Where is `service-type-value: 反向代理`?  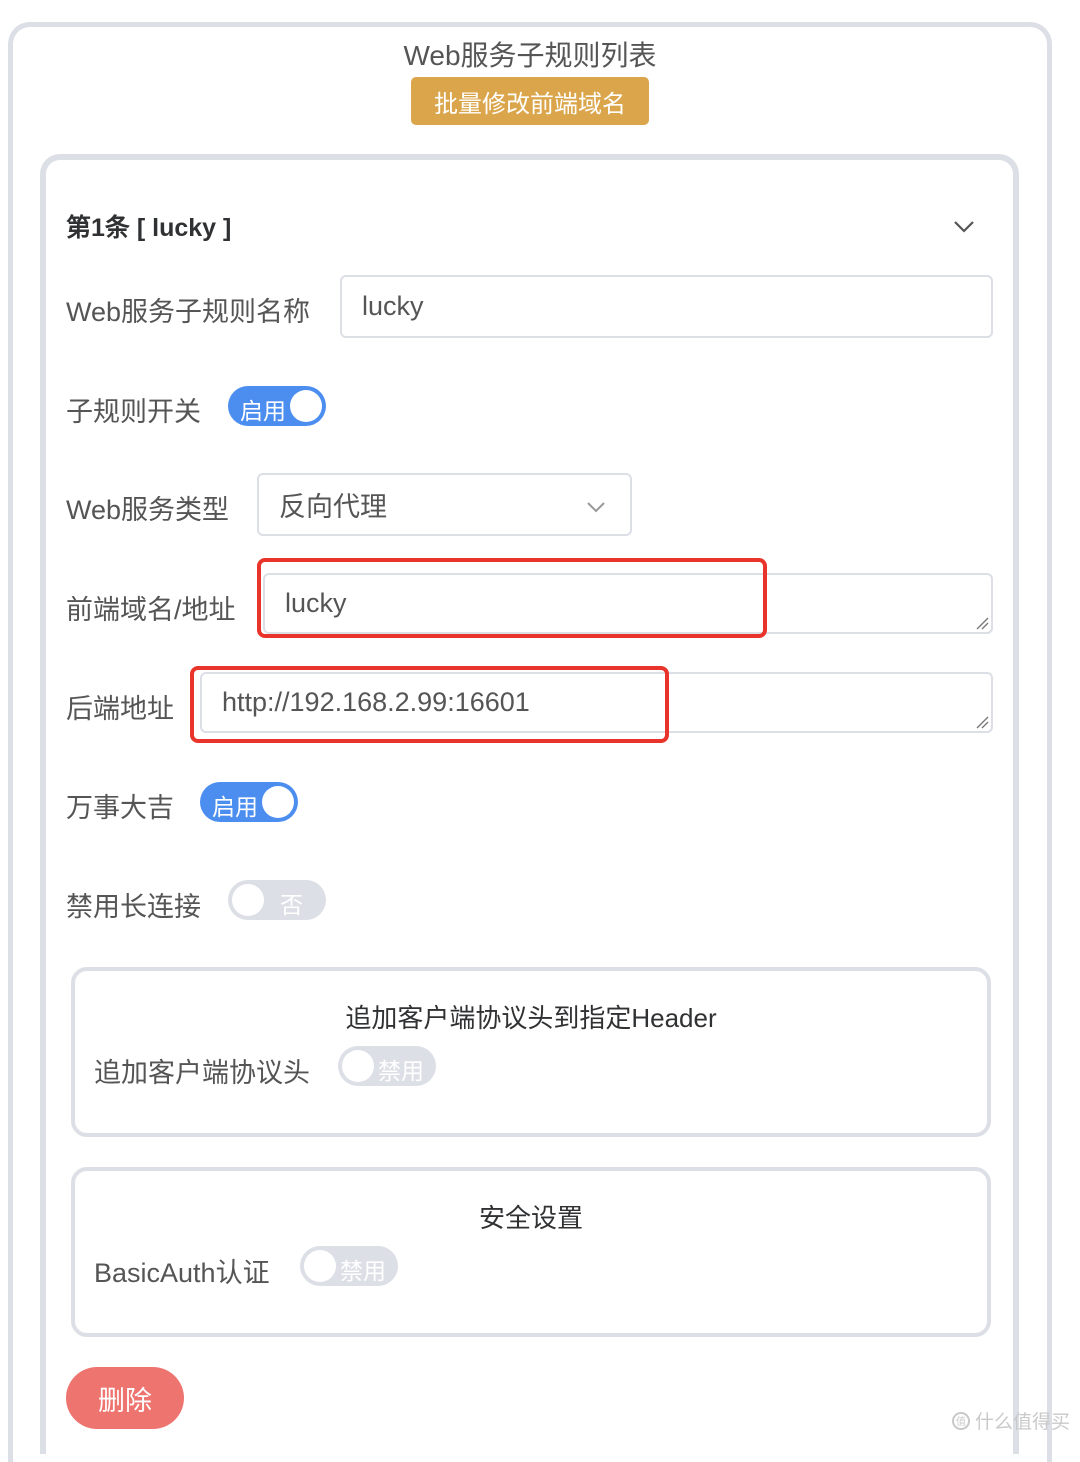 service-type-value: 反向代理 is located at coordinates (333, 507).